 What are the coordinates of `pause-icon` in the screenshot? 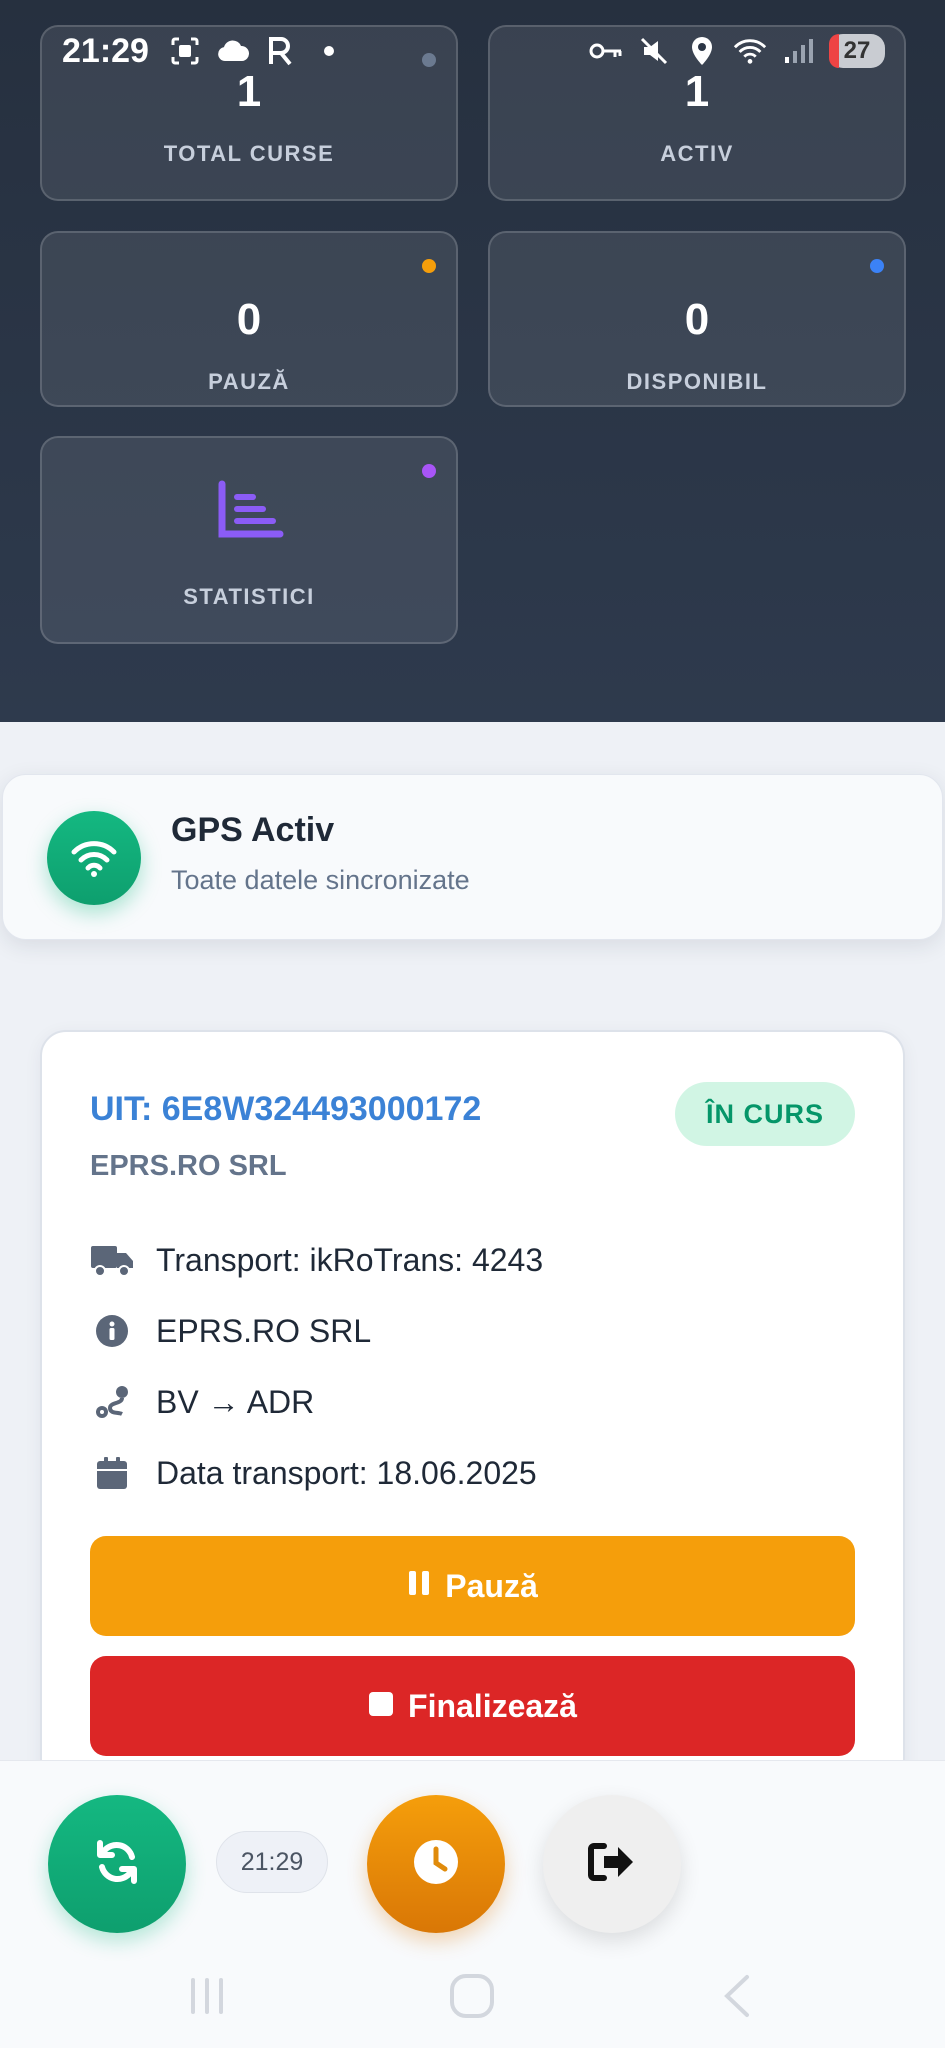 It's located at (419, 1586).